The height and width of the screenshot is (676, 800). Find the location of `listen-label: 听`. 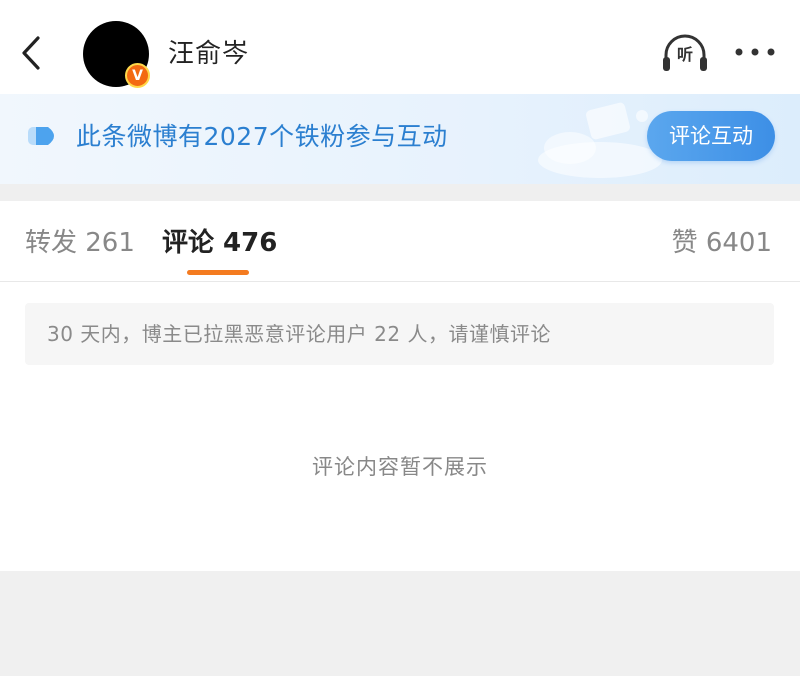

listen-label: 听 is located at coordinates (684, 54).